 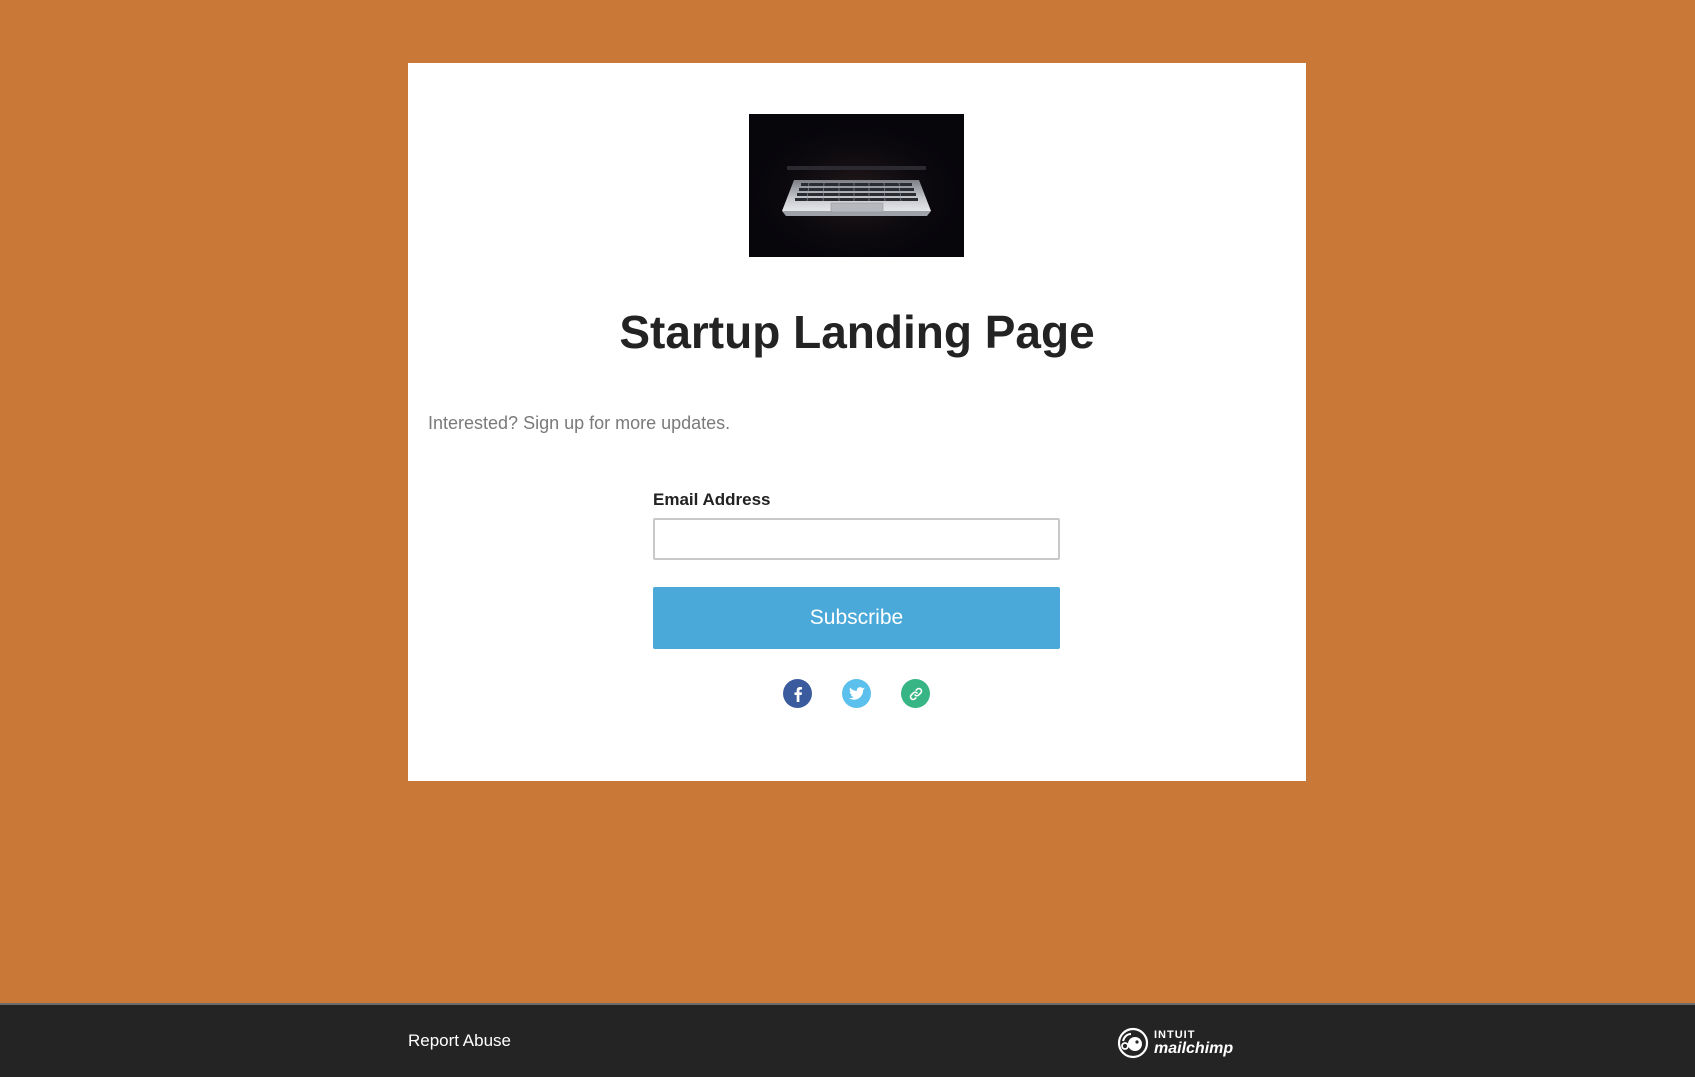 What do you see at coordinates (856, 618) in the screenshot?
I see `subscribe-button: Subscribe` at bounding box center [856, 618].